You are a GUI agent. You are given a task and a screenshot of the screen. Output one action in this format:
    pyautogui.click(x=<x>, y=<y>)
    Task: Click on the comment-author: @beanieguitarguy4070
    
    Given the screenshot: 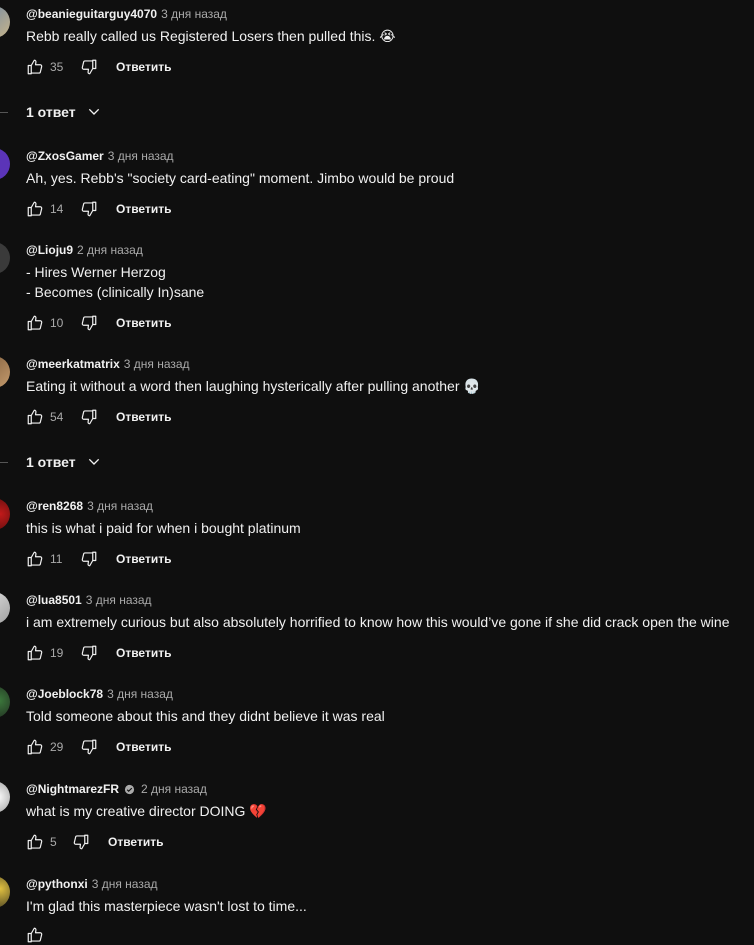 What is the action you would take?
    pyautogui.click(x=91, y=14)
    